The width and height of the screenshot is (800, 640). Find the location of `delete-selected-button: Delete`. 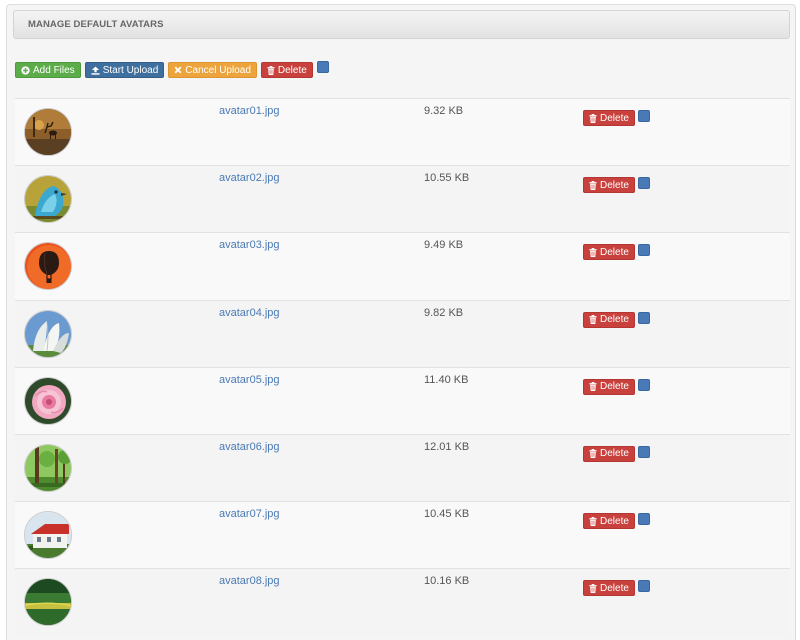

delete-selected-button: Delete is located at coordinates (286, 70).